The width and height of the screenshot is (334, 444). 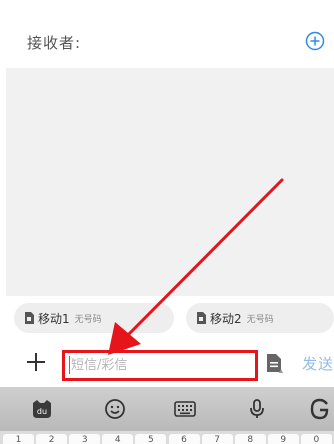 I want to click on key-0: 0, so click(x=316, y=439).